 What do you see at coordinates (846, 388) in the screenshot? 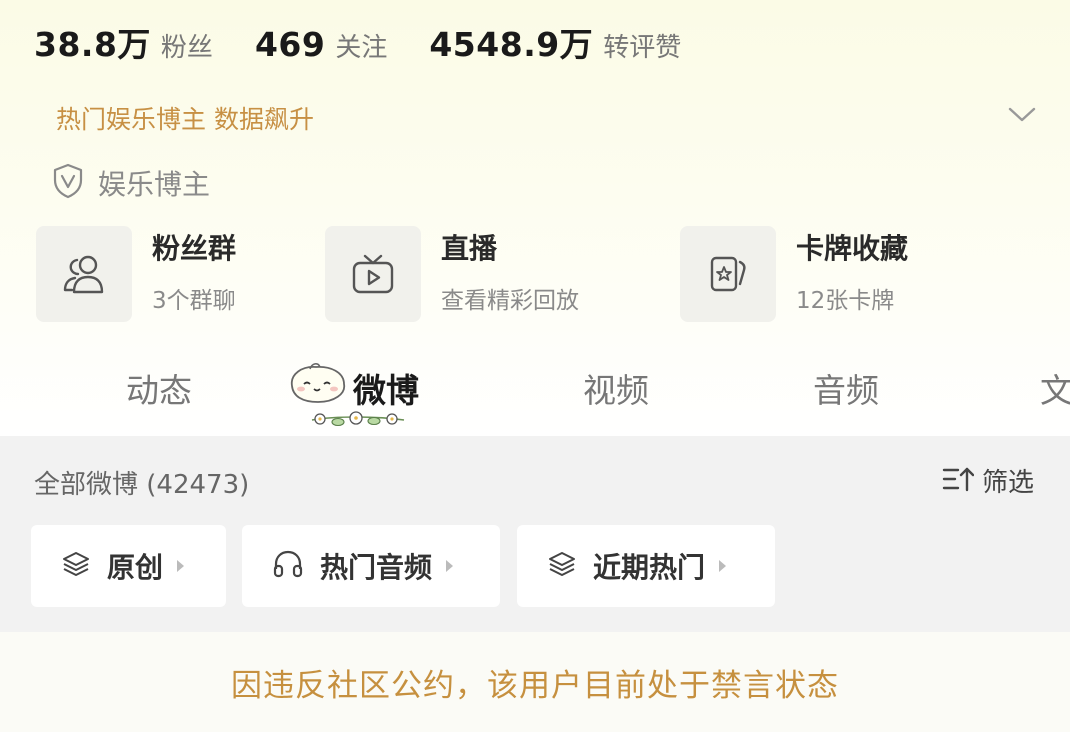
I see `tab-audio: 音频` at bounding box center [846, 388].